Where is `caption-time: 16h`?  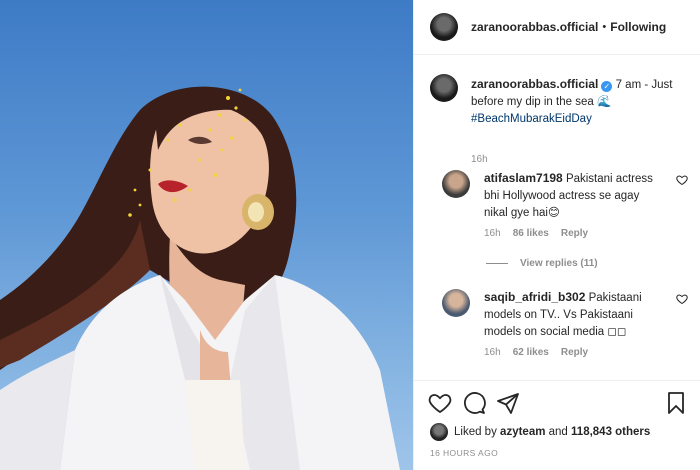
caption-time: 16h is located at coordinates (479, 159).